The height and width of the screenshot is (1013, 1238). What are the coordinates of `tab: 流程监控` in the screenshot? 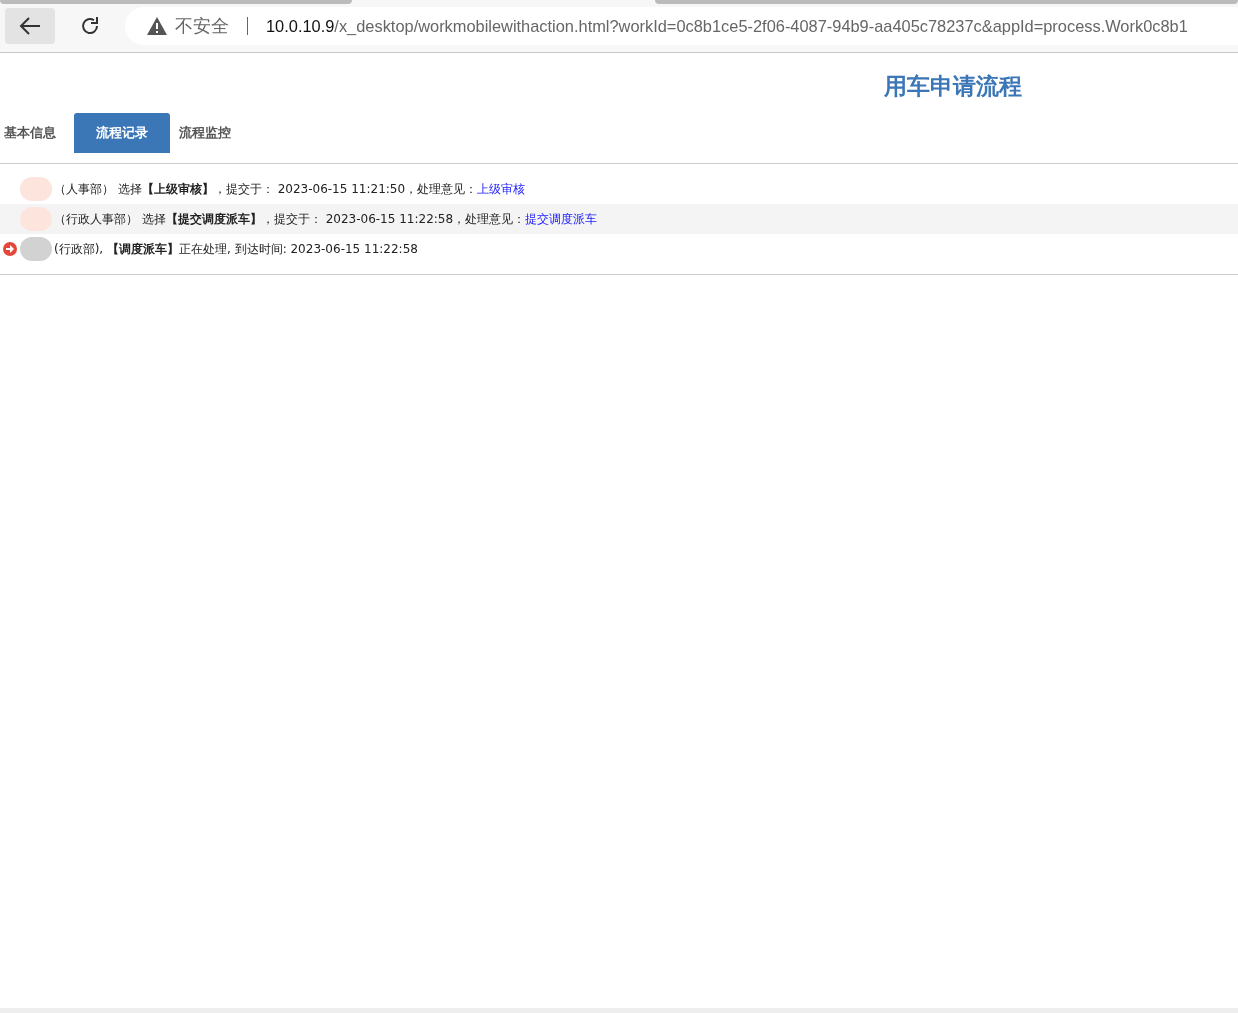 It's located at (209, 133).